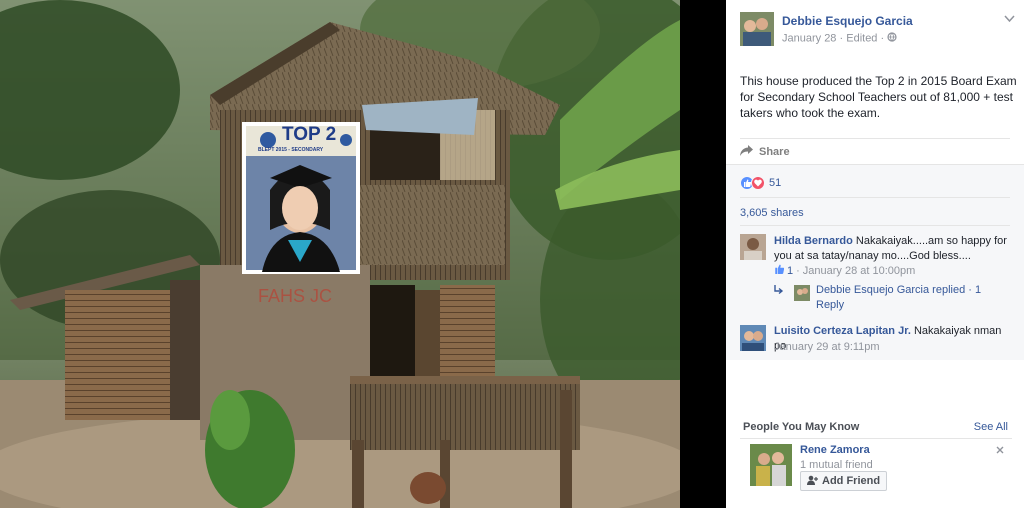  What do you see at coordinates (779, 292) in the screenshot?
I see `reply-arrow-icon` at bounding box center [779, 292].